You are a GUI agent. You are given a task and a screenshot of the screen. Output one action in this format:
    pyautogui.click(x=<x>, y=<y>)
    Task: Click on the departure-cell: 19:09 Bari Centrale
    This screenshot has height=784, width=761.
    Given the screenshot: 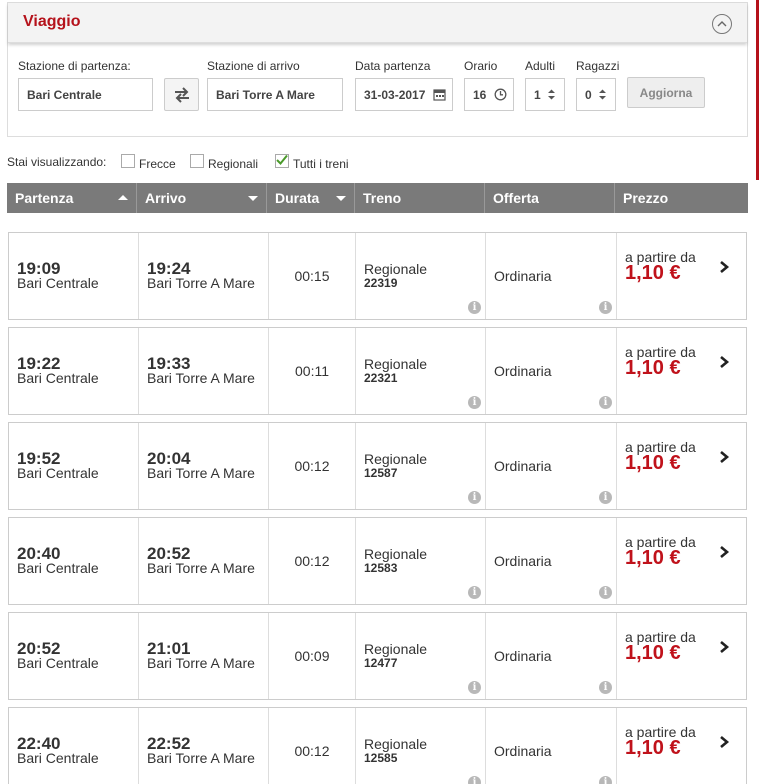 What is the action you would take?
    pyautogui.click(x=74, y=276)
    